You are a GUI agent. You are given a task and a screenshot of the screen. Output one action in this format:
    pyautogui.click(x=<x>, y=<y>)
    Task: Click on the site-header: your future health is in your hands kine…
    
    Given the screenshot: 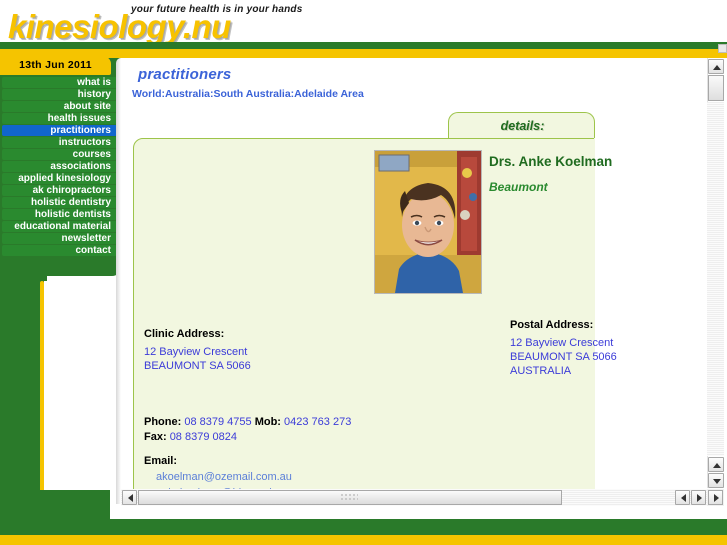 What is the action you would take?
    pyautogui.click(x=363, y=21)
    